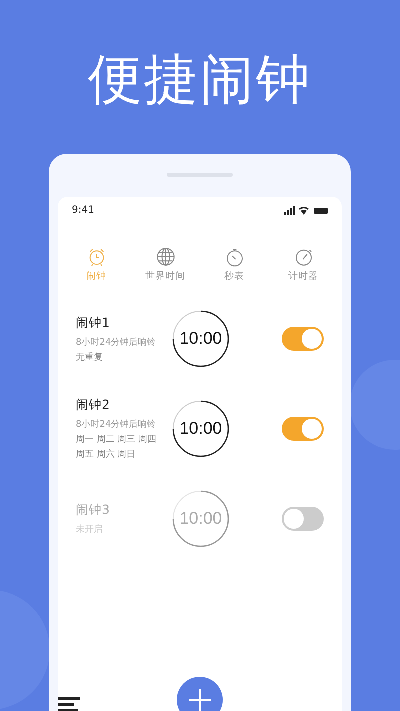 This screenshot has height=711, width=400. What do you see at coordinates (93, 405) in the screenshot?
I see `alarm-name: 闹钟2` at bounding box center [93, 405].